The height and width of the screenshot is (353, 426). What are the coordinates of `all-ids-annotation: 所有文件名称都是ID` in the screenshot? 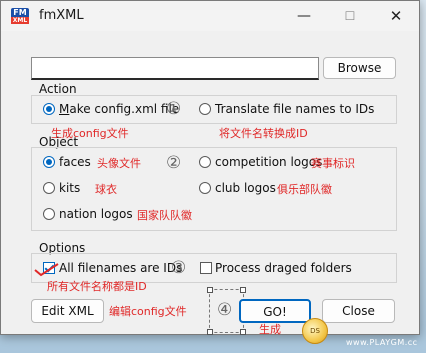 It's located at (97, 286).